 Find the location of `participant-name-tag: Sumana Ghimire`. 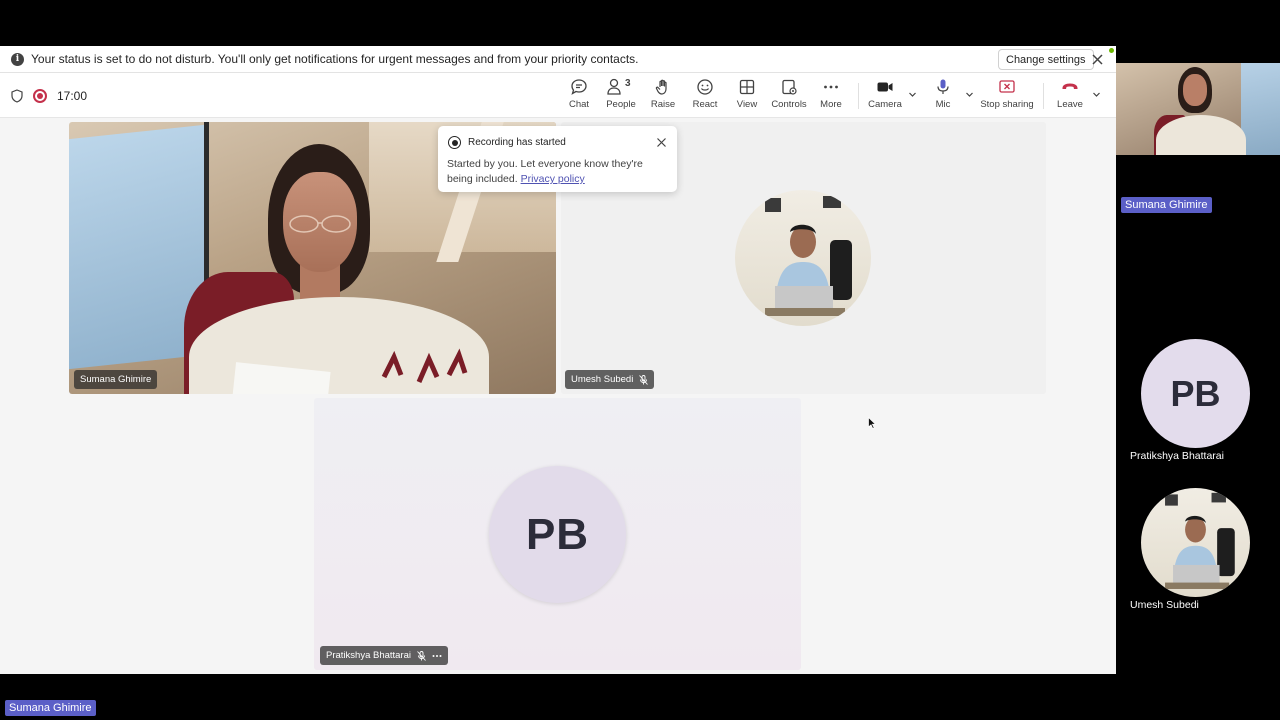

participant-name-tag: Sumana Ghimire is located at coordinates (116, 379).